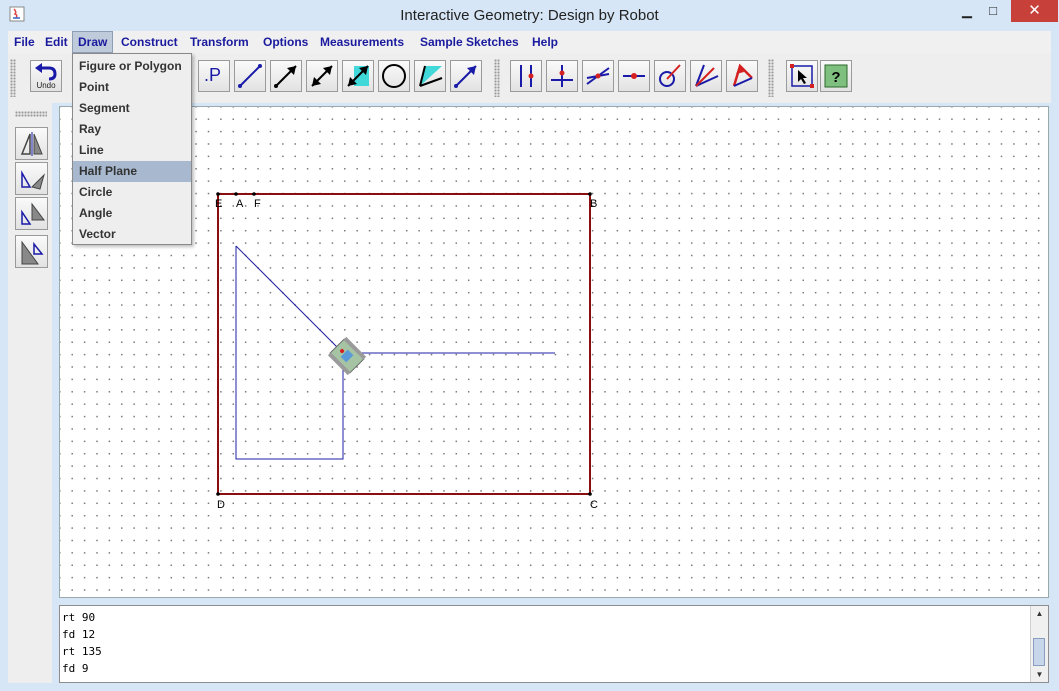 The width and height of the screenshot is (1059, 691). What do you see at coordinates (1039, 674) in the screenshot?
I see `scroll-down-icon: ▼` at bounding box center [1039, 674].